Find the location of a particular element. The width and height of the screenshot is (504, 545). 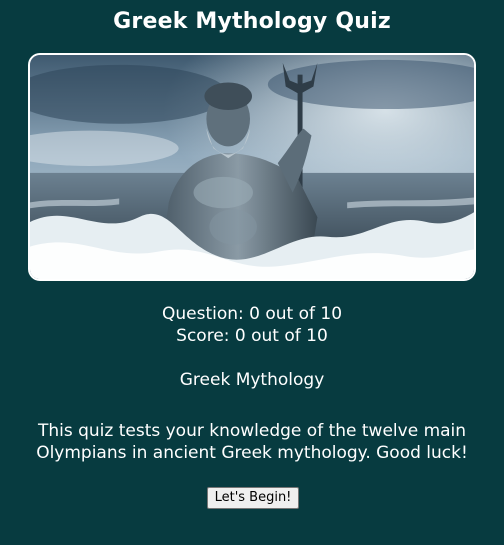

quiz-status: Question: 0 out of 10 Score: 0 out of 10 is located at coordinates (252, 325).